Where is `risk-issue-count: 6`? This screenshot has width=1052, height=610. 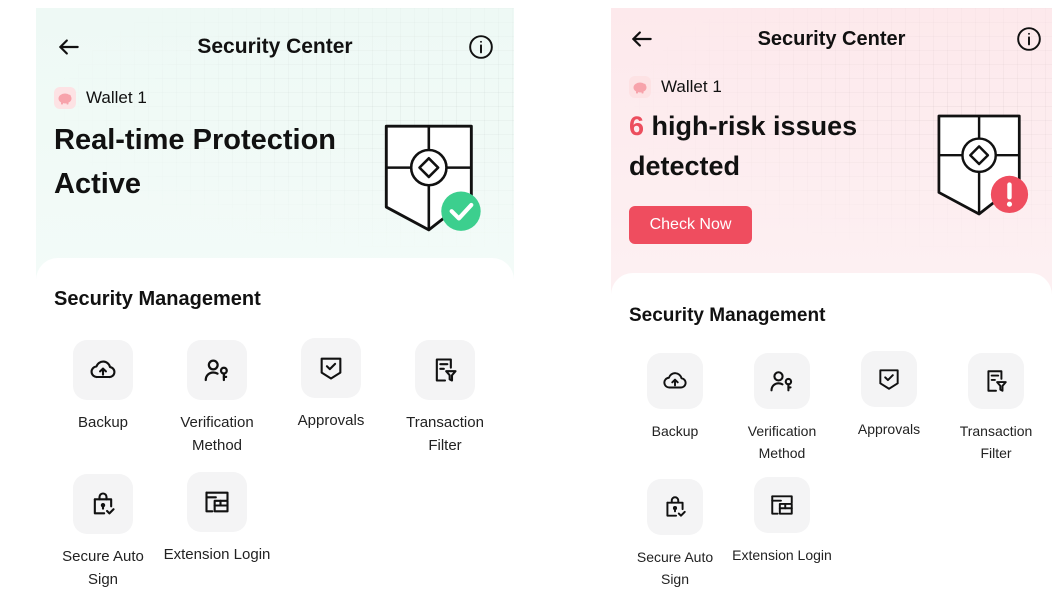
risk-issue-count: 6 is located at coordinates (637, 126).